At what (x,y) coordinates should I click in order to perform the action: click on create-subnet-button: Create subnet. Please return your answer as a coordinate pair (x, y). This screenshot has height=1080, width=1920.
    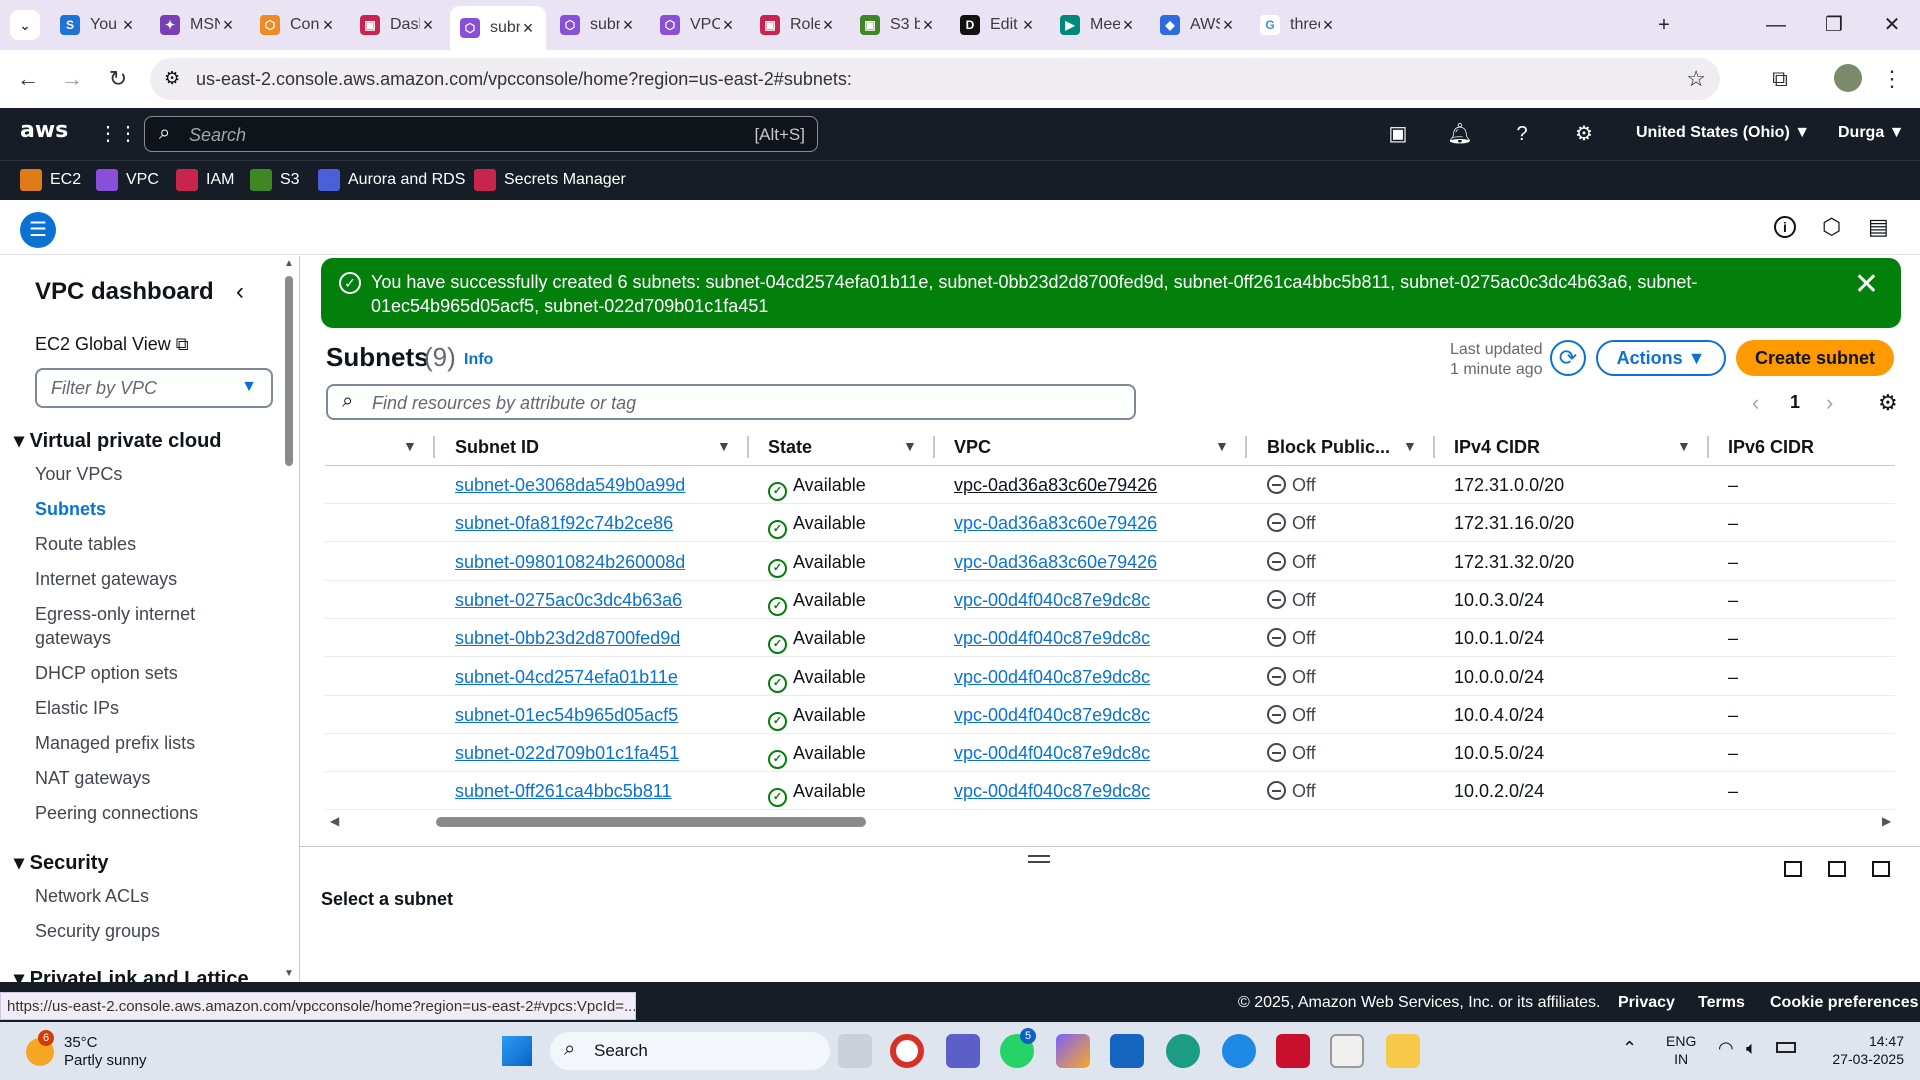
    Looking at the image, I should click on (1815, 358).